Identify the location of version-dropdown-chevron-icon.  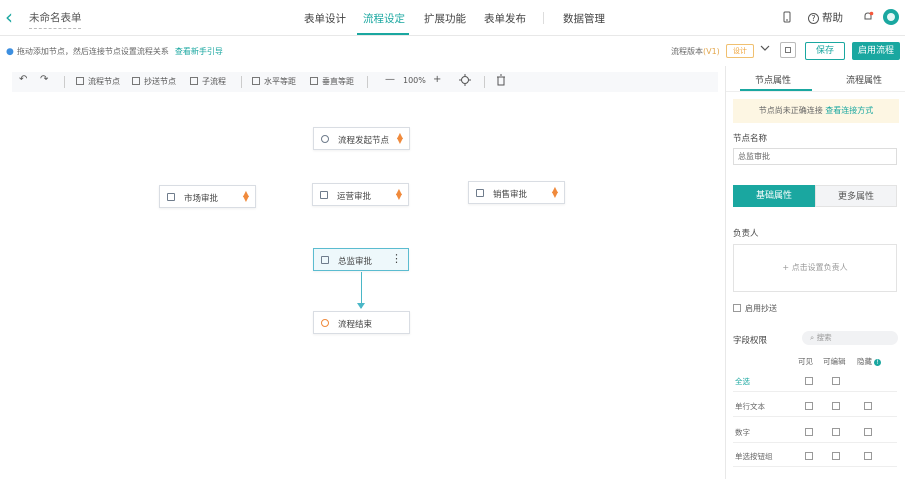
(765, 49).